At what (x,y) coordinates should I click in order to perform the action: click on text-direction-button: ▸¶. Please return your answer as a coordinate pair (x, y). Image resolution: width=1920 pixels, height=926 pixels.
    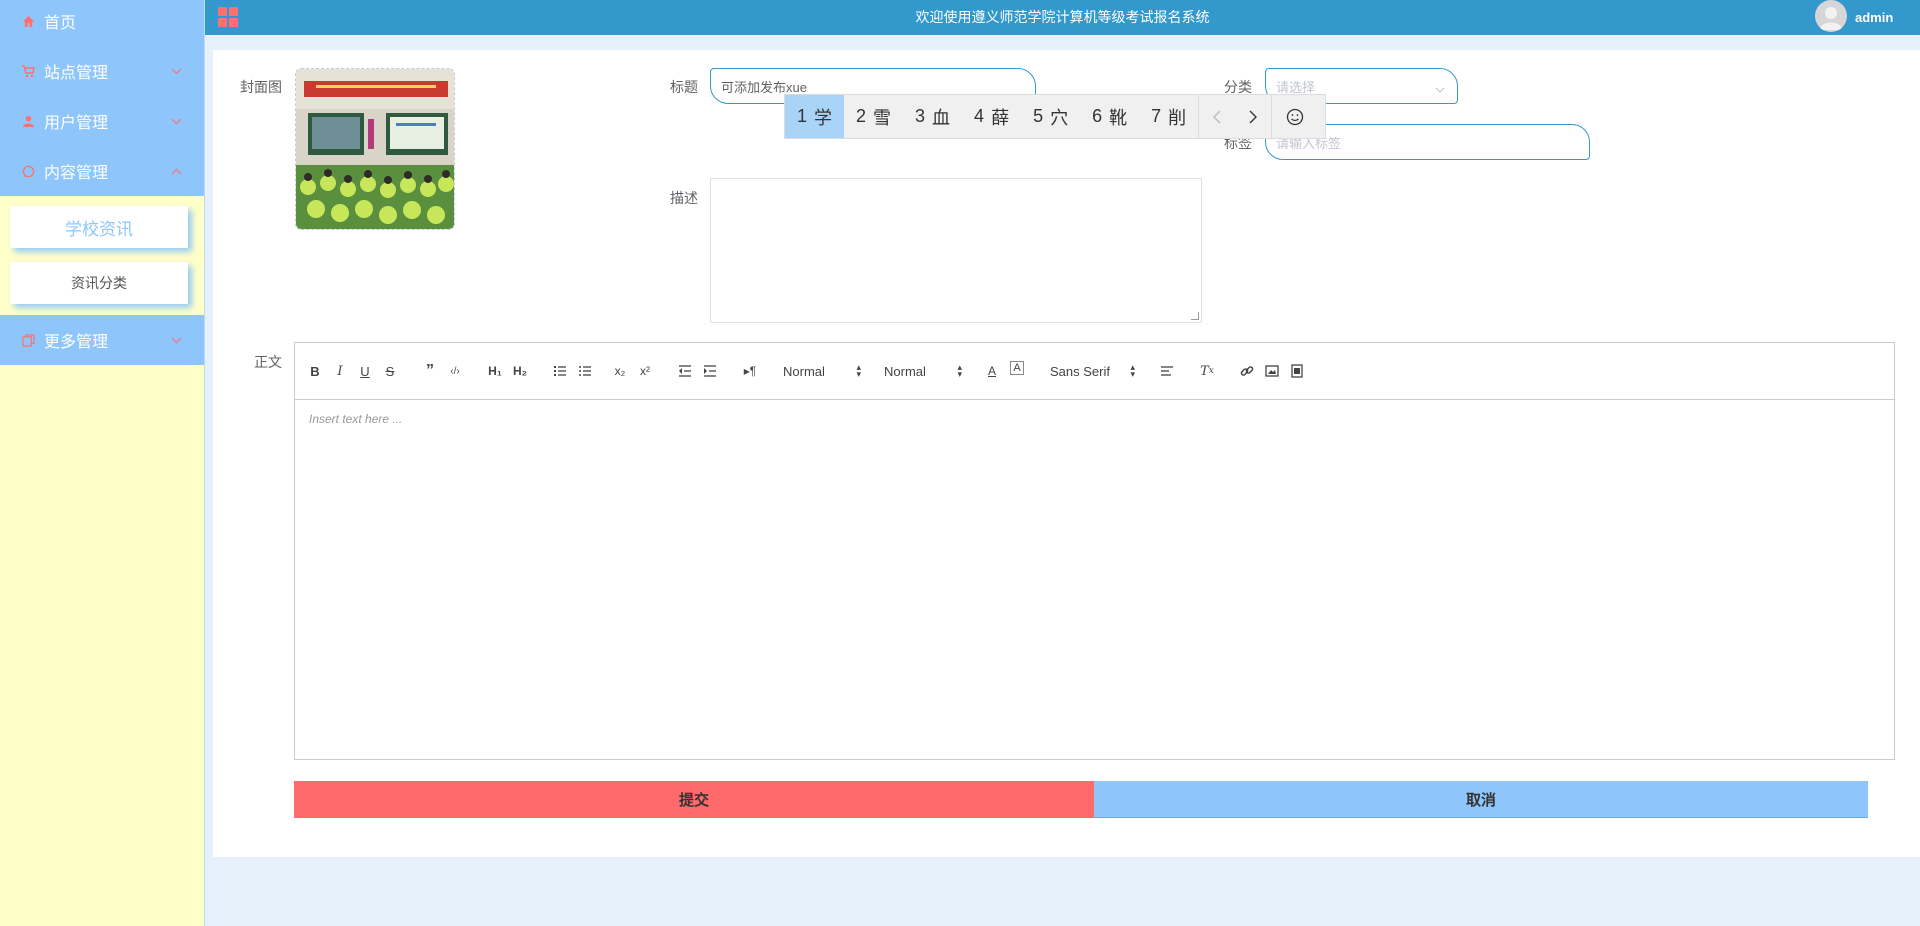
    Looking at the image, I should click on (750, 371).